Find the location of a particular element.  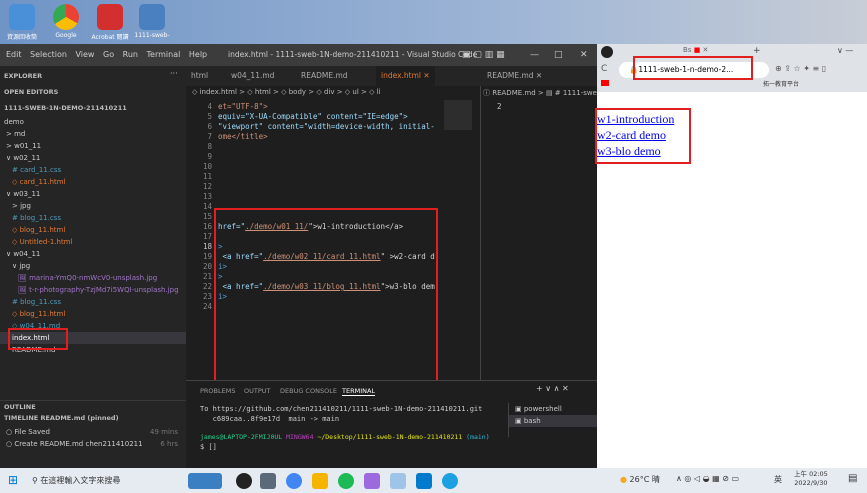

menu-terminal: Terminal is located at coordinates (164, 55).